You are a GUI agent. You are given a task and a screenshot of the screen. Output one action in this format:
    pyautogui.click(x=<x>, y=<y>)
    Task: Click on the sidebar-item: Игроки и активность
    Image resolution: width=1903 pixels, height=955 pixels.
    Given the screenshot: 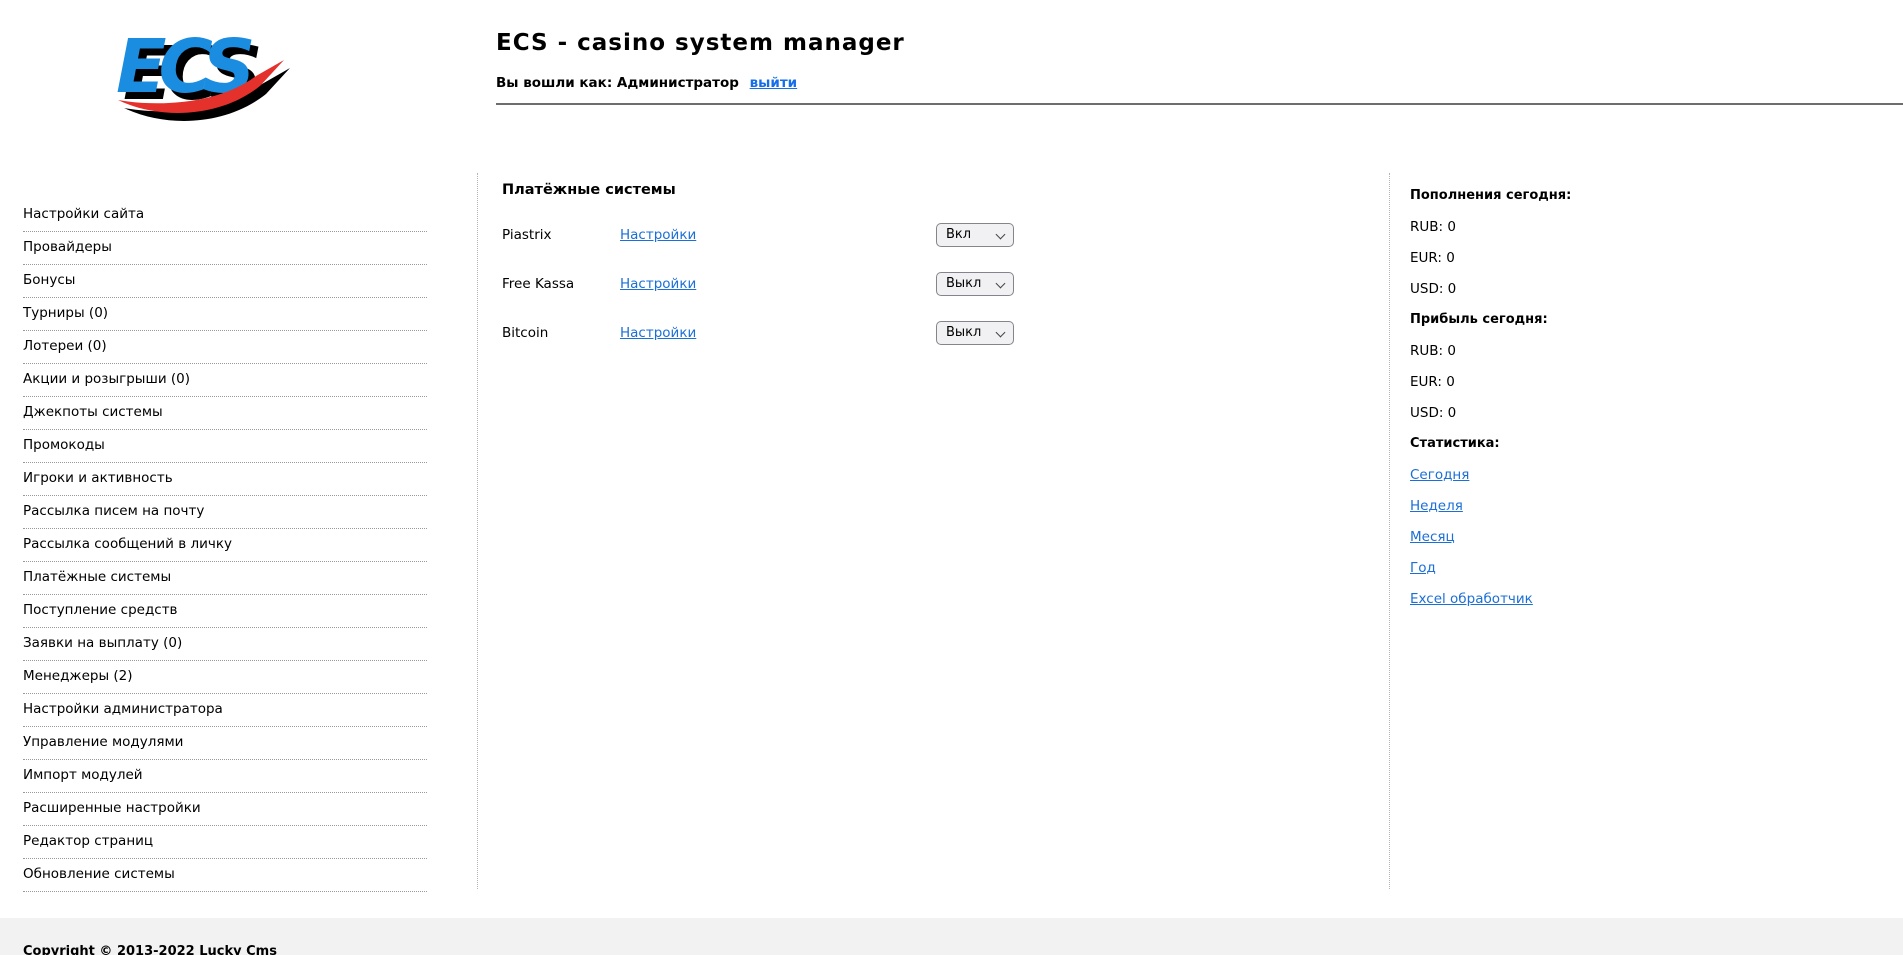 What is the action you would take?
    pyautogui.click(x=225, y=479)
    